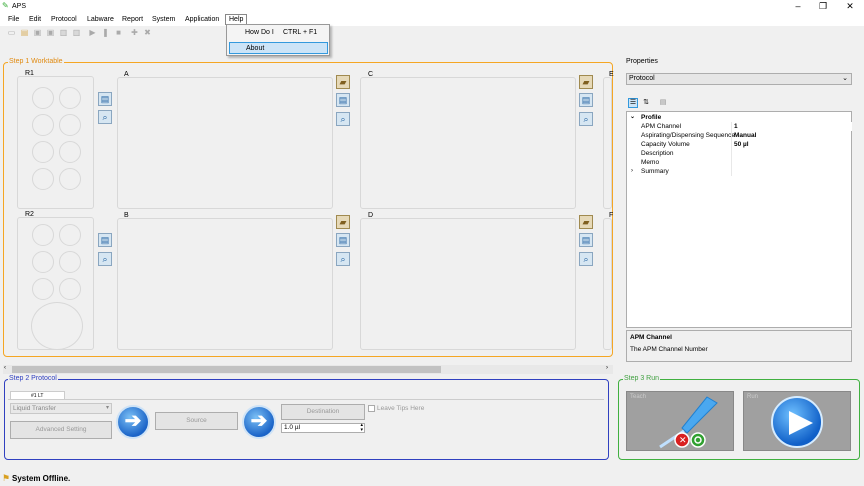 The image size is (864, 486). Describe the element at coordinates (343, 222) in the screenshot. I see `b-labware-icon: ▰` at that location.